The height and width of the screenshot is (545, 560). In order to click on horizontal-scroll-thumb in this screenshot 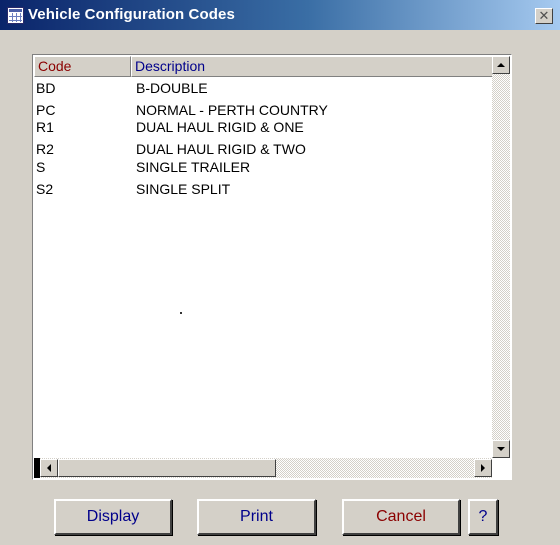, I will do `click(167, 468)`.